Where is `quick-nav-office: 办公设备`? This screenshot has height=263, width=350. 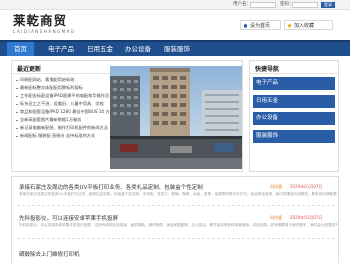 quick-nav-office: 办公设备 is located at coordinates (294, 118).